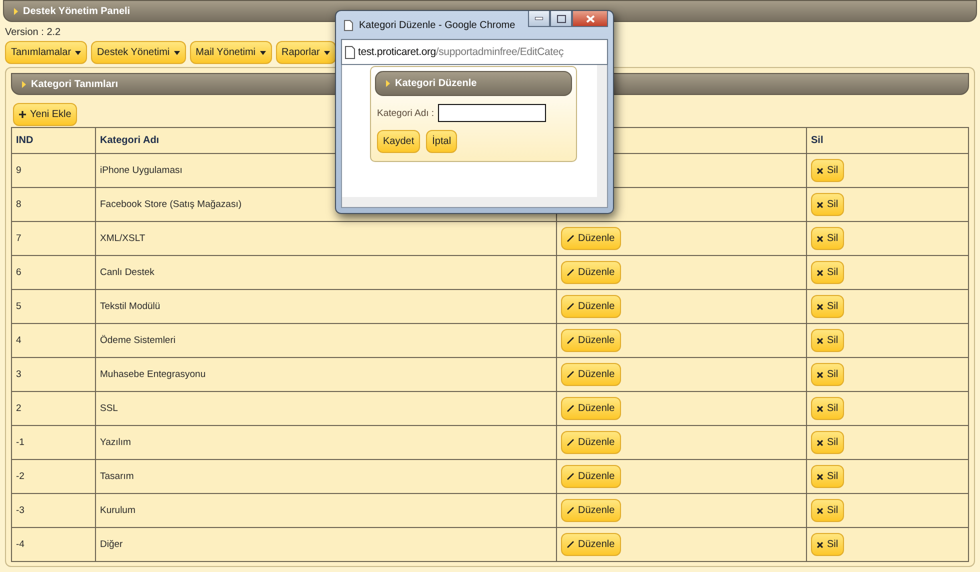 The height and width of the screenshot is (572, 980). What do you see at coordinates (54, 375) in the screenshot?
I see `table-cell: 3` at bounding box center [54, 375].